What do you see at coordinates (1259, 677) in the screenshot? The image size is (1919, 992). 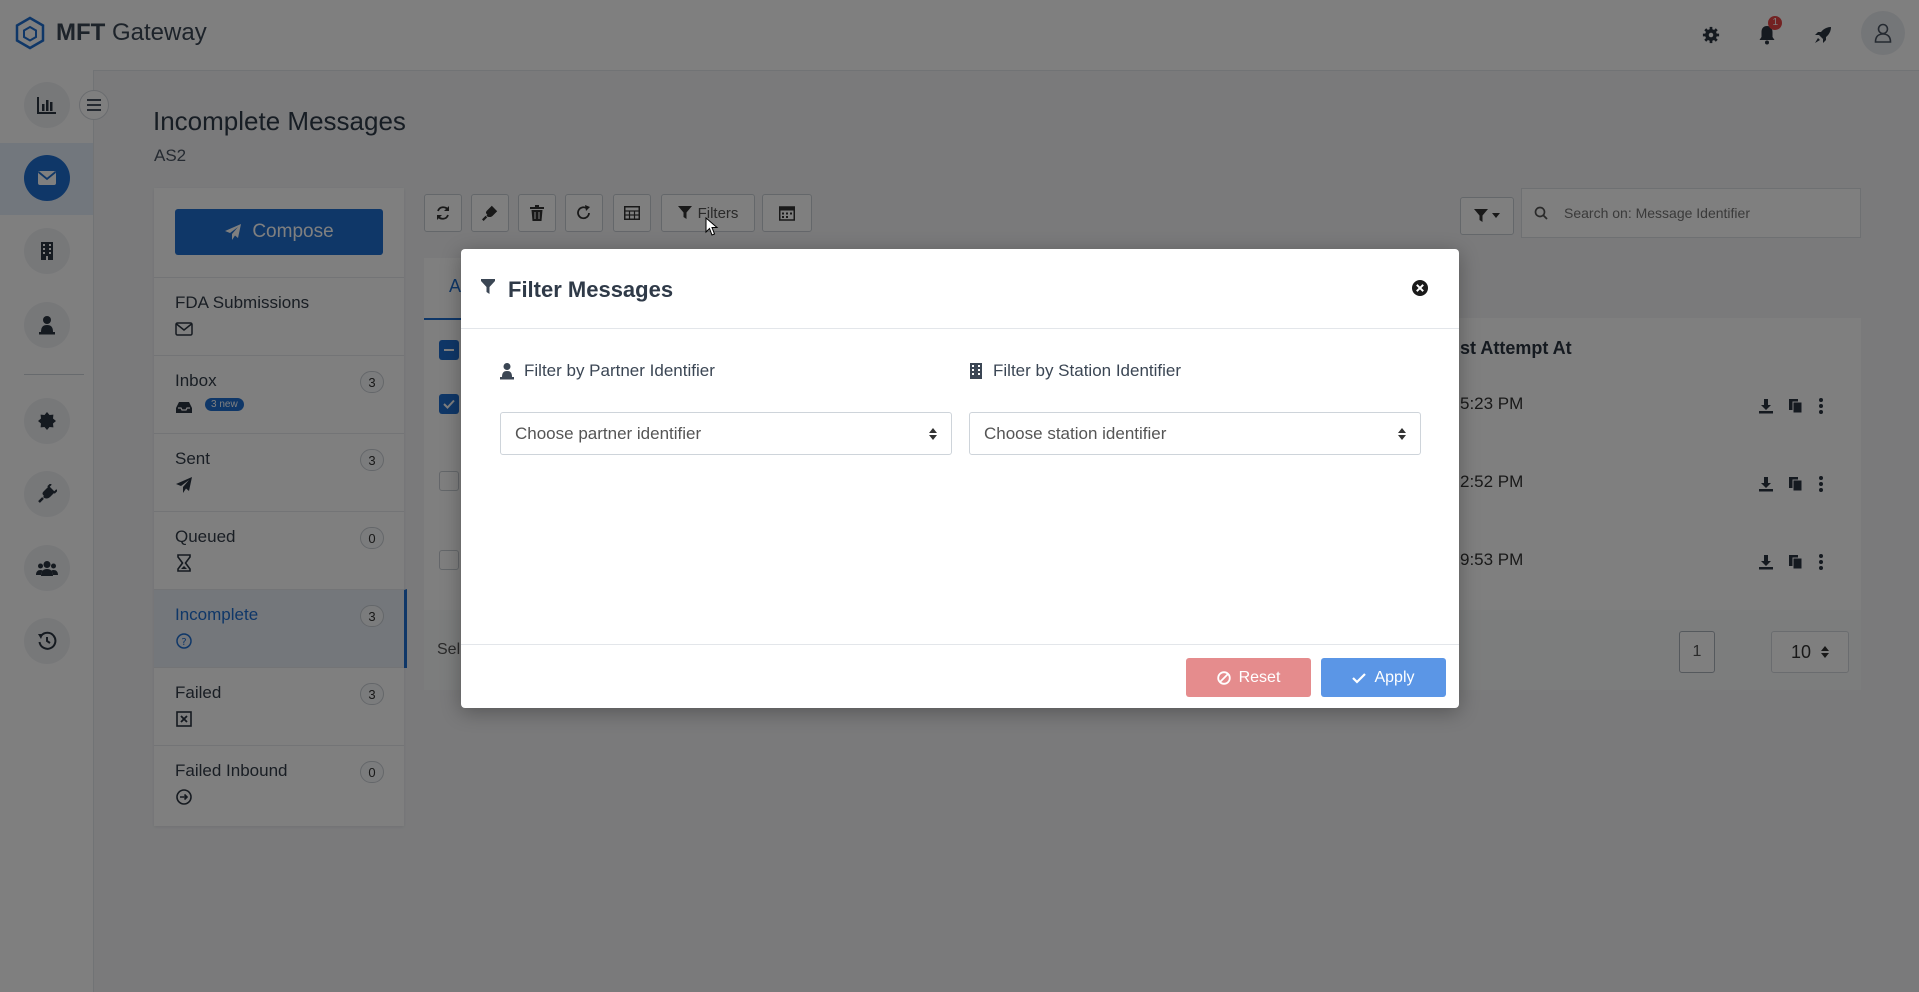 I see `reset-label: Reset` at bounding box center [1259, 677].